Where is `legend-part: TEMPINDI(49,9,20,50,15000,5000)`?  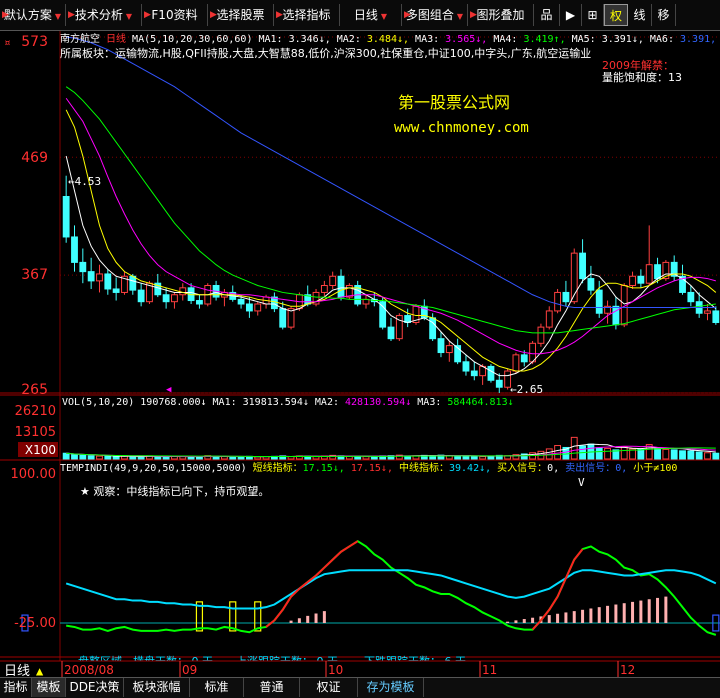
legend-part: TEMPINDI(49,9,20,50,15000,5000) is located at coordinates (156, 468).